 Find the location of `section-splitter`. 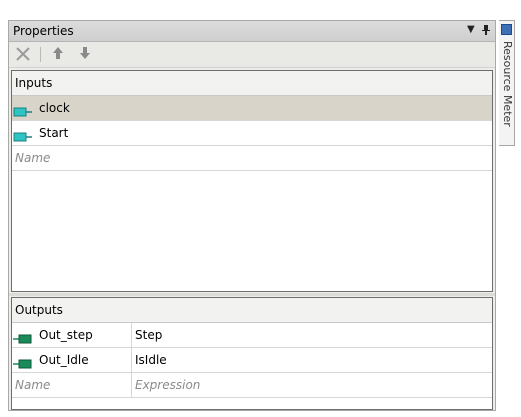

section-splitter is located at coordinates (252, 294).